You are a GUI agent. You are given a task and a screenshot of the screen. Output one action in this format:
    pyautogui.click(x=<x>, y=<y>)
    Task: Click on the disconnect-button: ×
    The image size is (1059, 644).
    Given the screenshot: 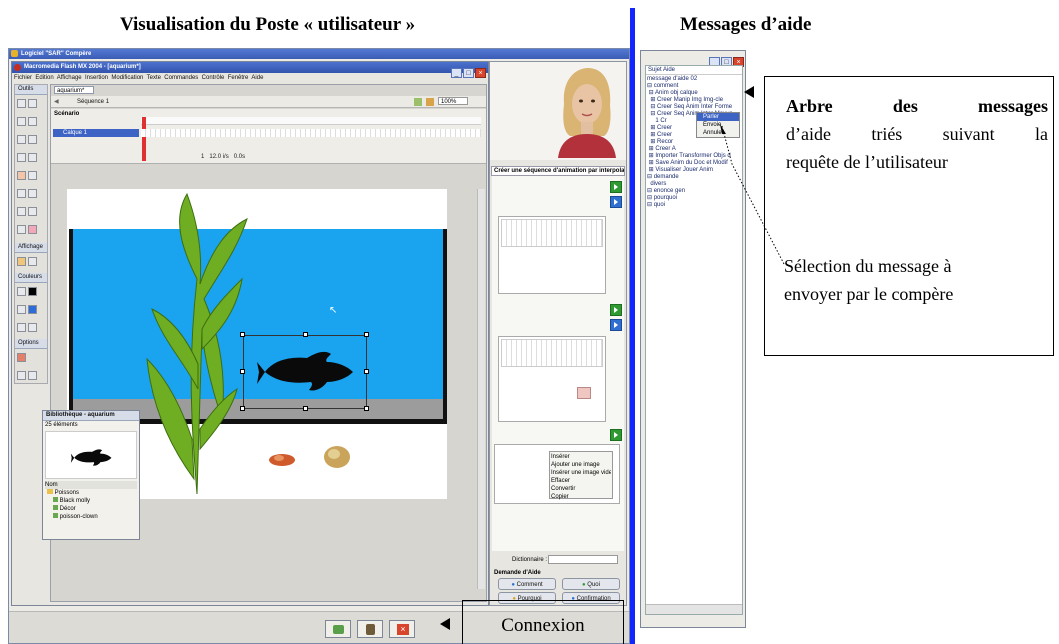 What is the action you would take?
    pyautogui.click(x=402, y=629)
    